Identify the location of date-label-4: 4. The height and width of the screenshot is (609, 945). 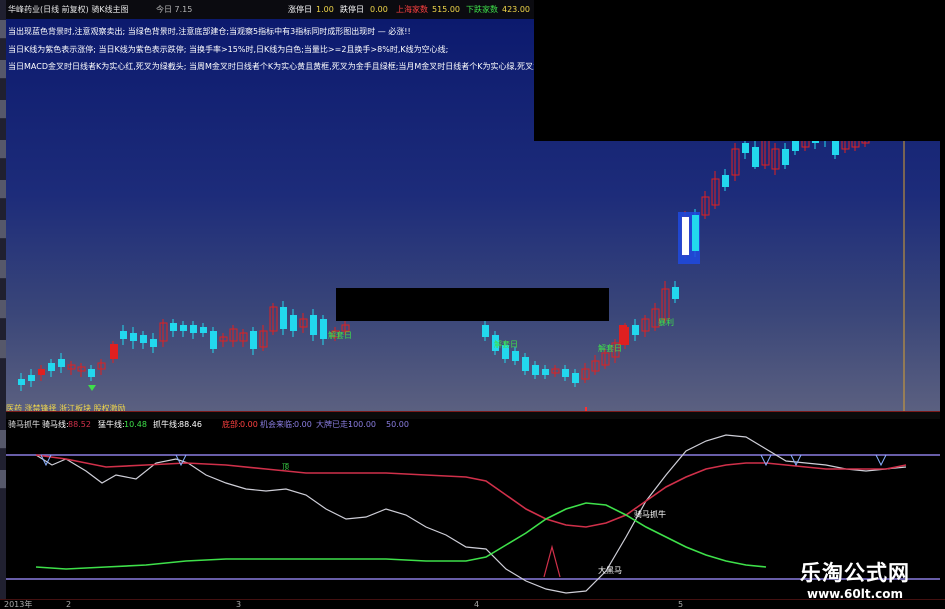
(477, 604).